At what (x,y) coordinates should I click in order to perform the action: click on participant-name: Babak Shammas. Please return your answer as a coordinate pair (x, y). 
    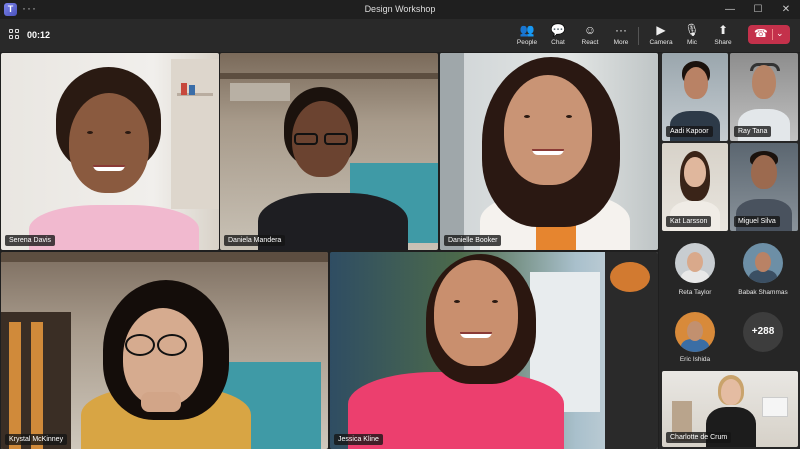
    Looking at the image, I should click on (763, 292).